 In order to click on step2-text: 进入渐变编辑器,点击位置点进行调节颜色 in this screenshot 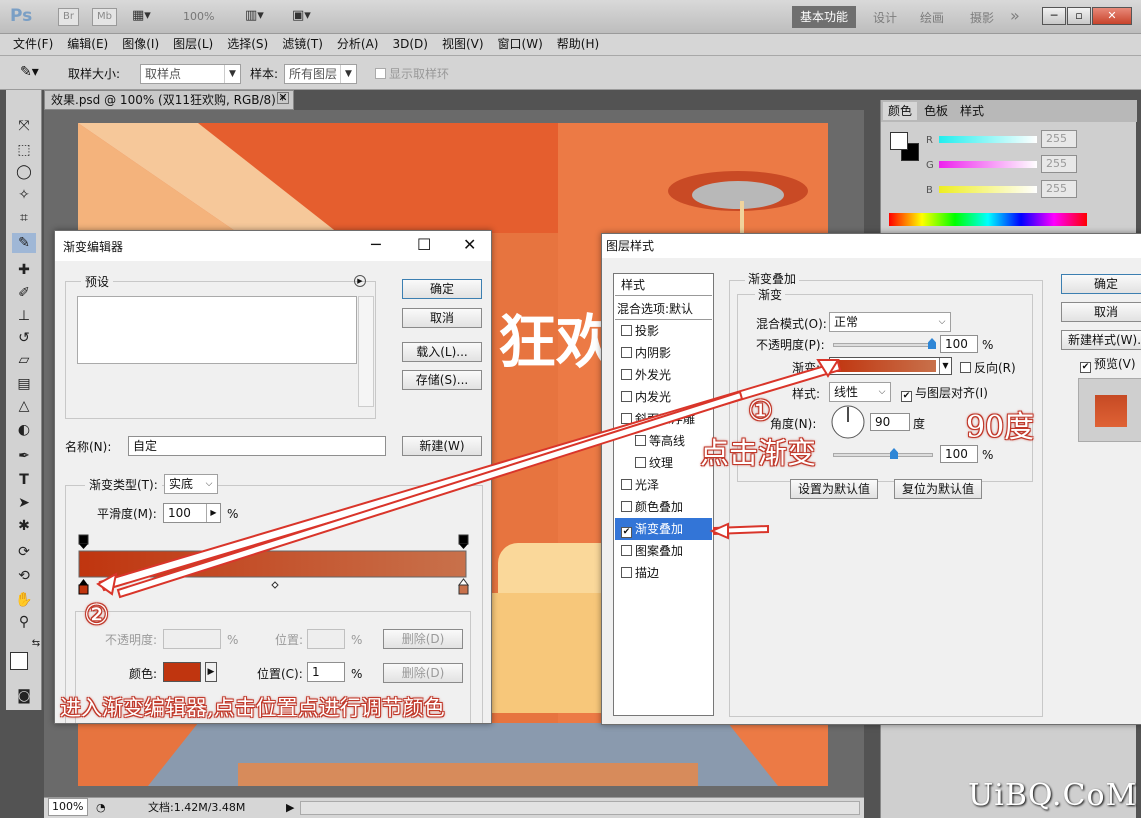, I will do `click(252, 708)`.